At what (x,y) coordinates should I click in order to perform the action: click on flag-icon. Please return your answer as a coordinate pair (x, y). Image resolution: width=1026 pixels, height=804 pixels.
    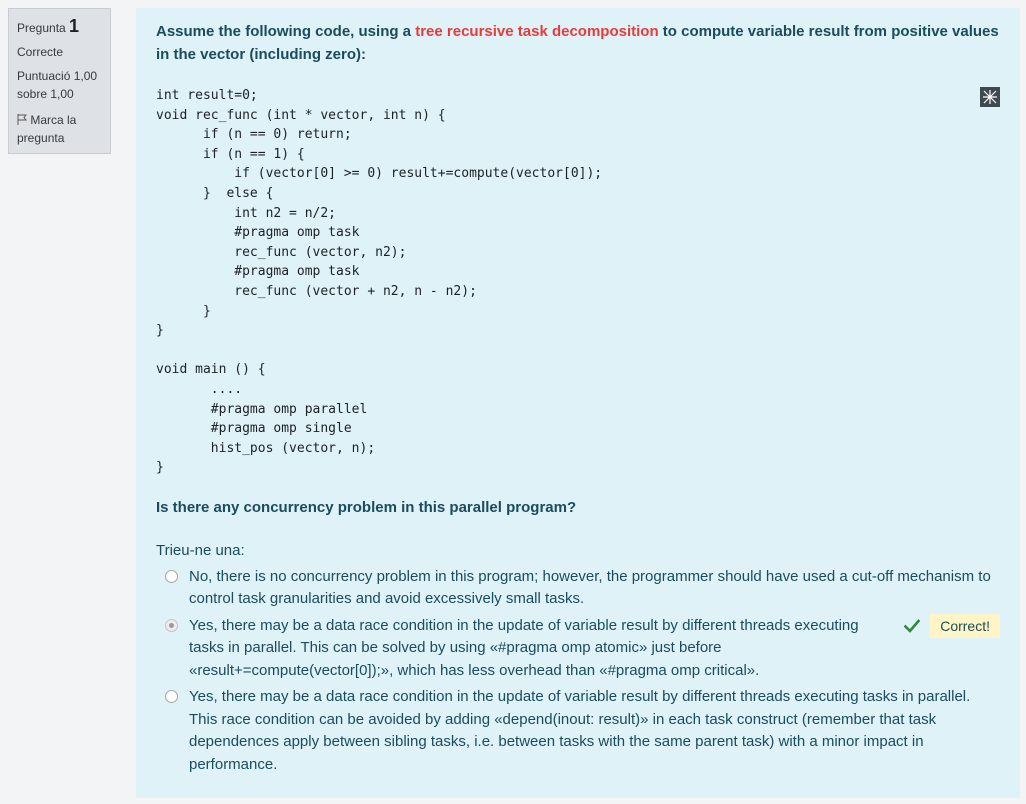
    Looking at the image, I should click on (22, 119).